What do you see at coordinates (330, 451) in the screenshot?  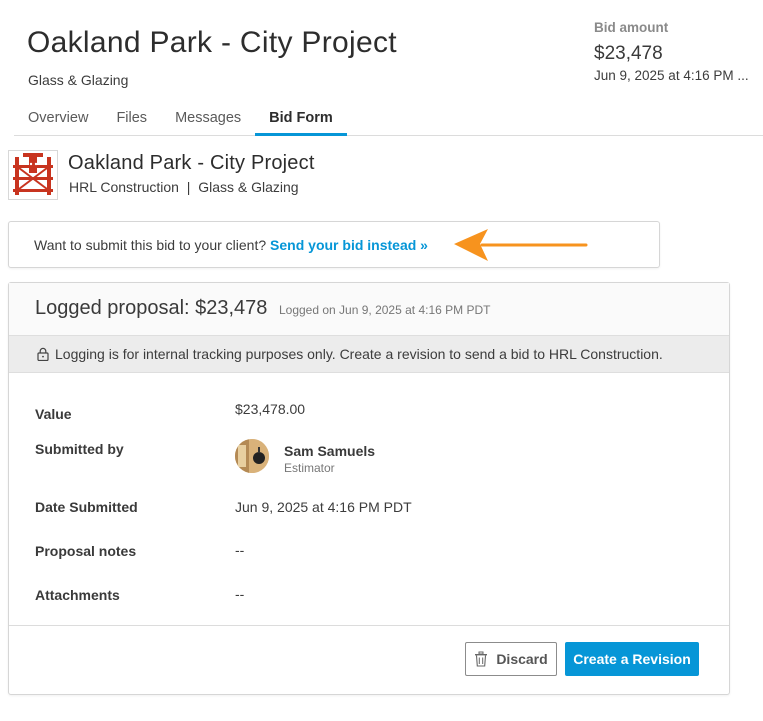 I see `submitter-name: Sam Samuels` at bounding box center [330, 451].